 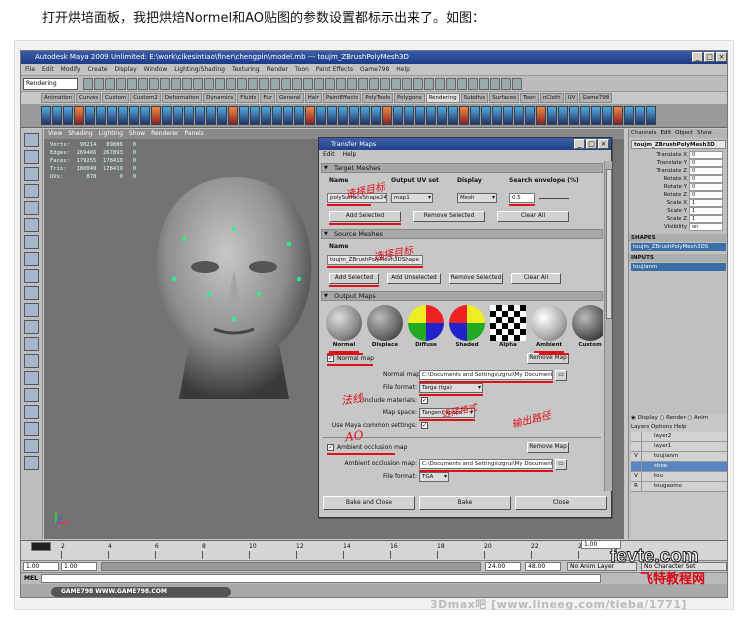 What do you see at coordinates (98, 69) in the screenshot?
I see `menu-item-create: Create` at bounding box center [98, 69].